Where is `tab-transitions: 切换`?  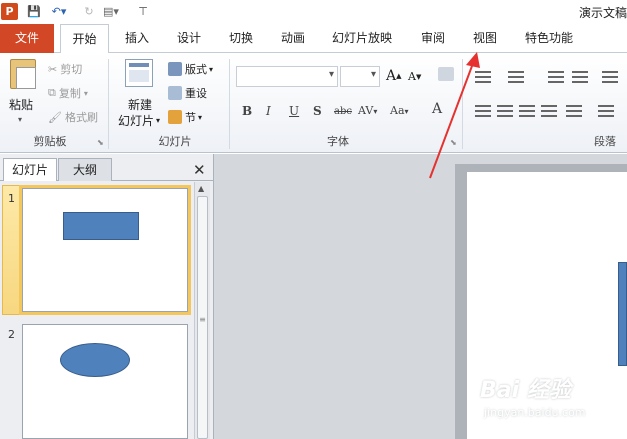
tab-transitions: 切换 is located at coordinates (241, 38).